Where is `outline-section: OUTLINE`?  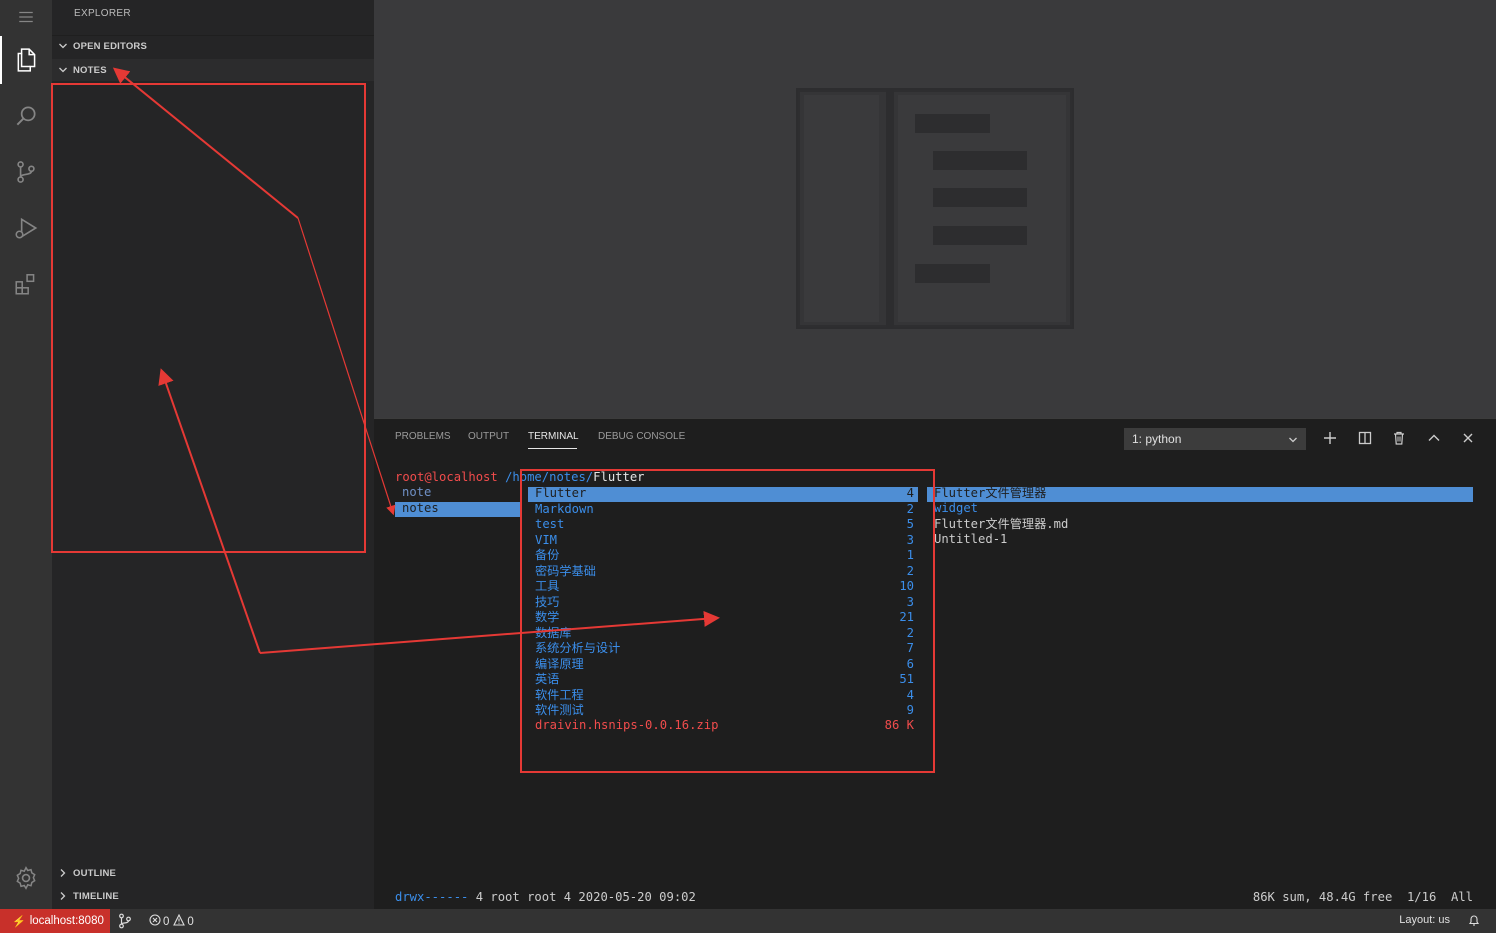
outline-section: OUTLINE is located at coordinates (213, 873).